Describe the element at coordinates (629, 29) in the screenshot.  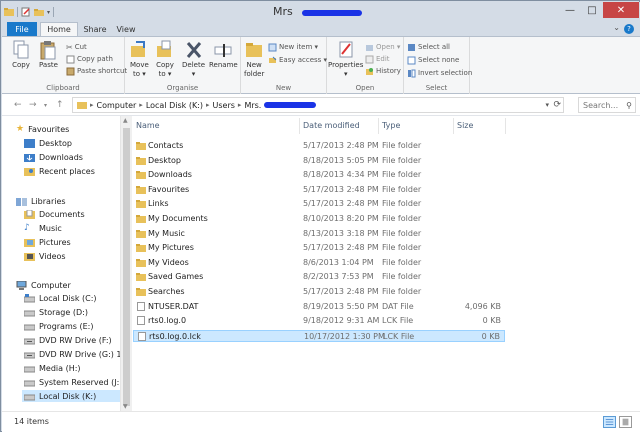
I see `help-icon: ?` at that location.